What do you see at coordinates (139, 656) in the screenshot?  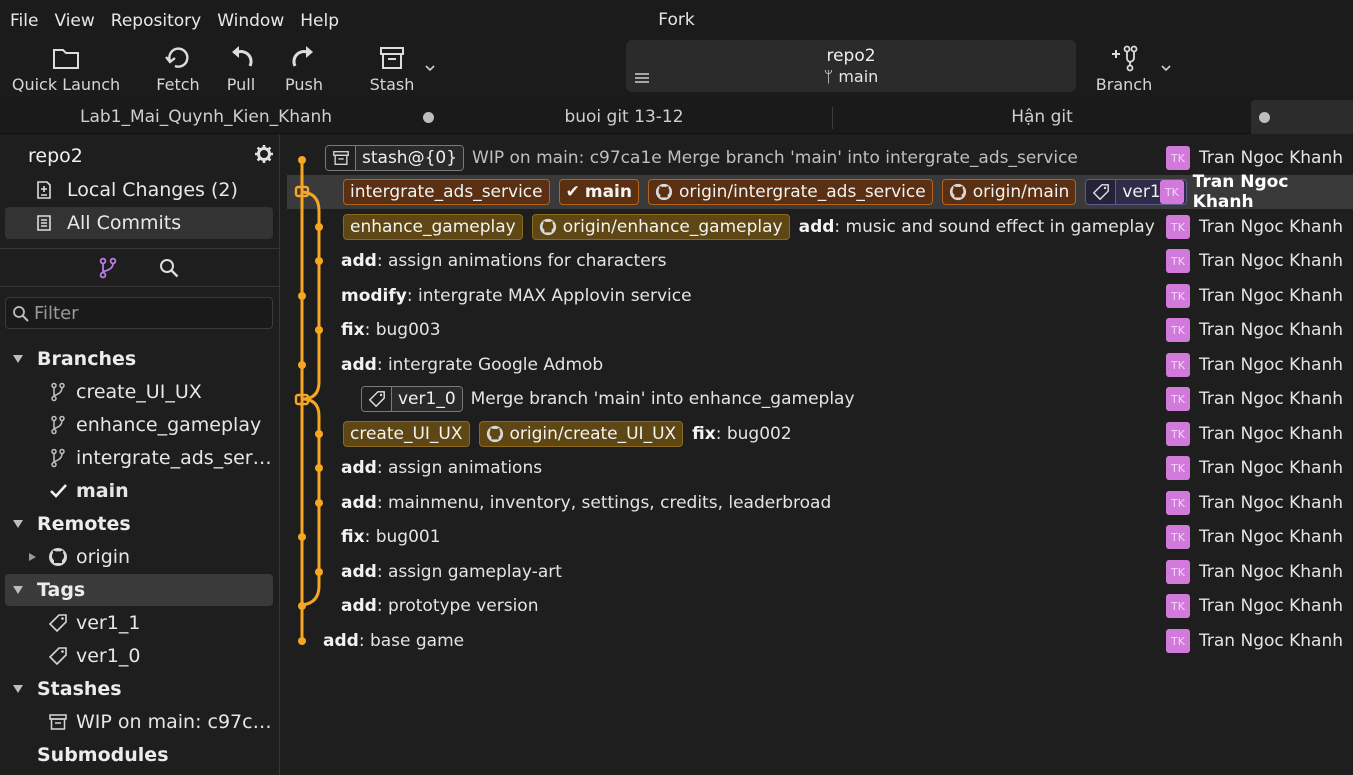 I see `tag-item-ver1-0: ver1_0` at bounding box center [139, 656].